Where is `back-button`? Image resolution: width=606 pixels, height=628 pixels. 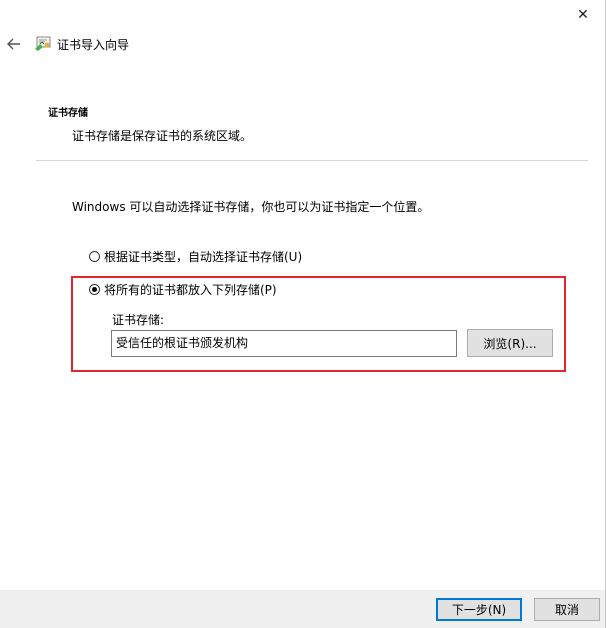 back-button is located at coordinates (14, 44).